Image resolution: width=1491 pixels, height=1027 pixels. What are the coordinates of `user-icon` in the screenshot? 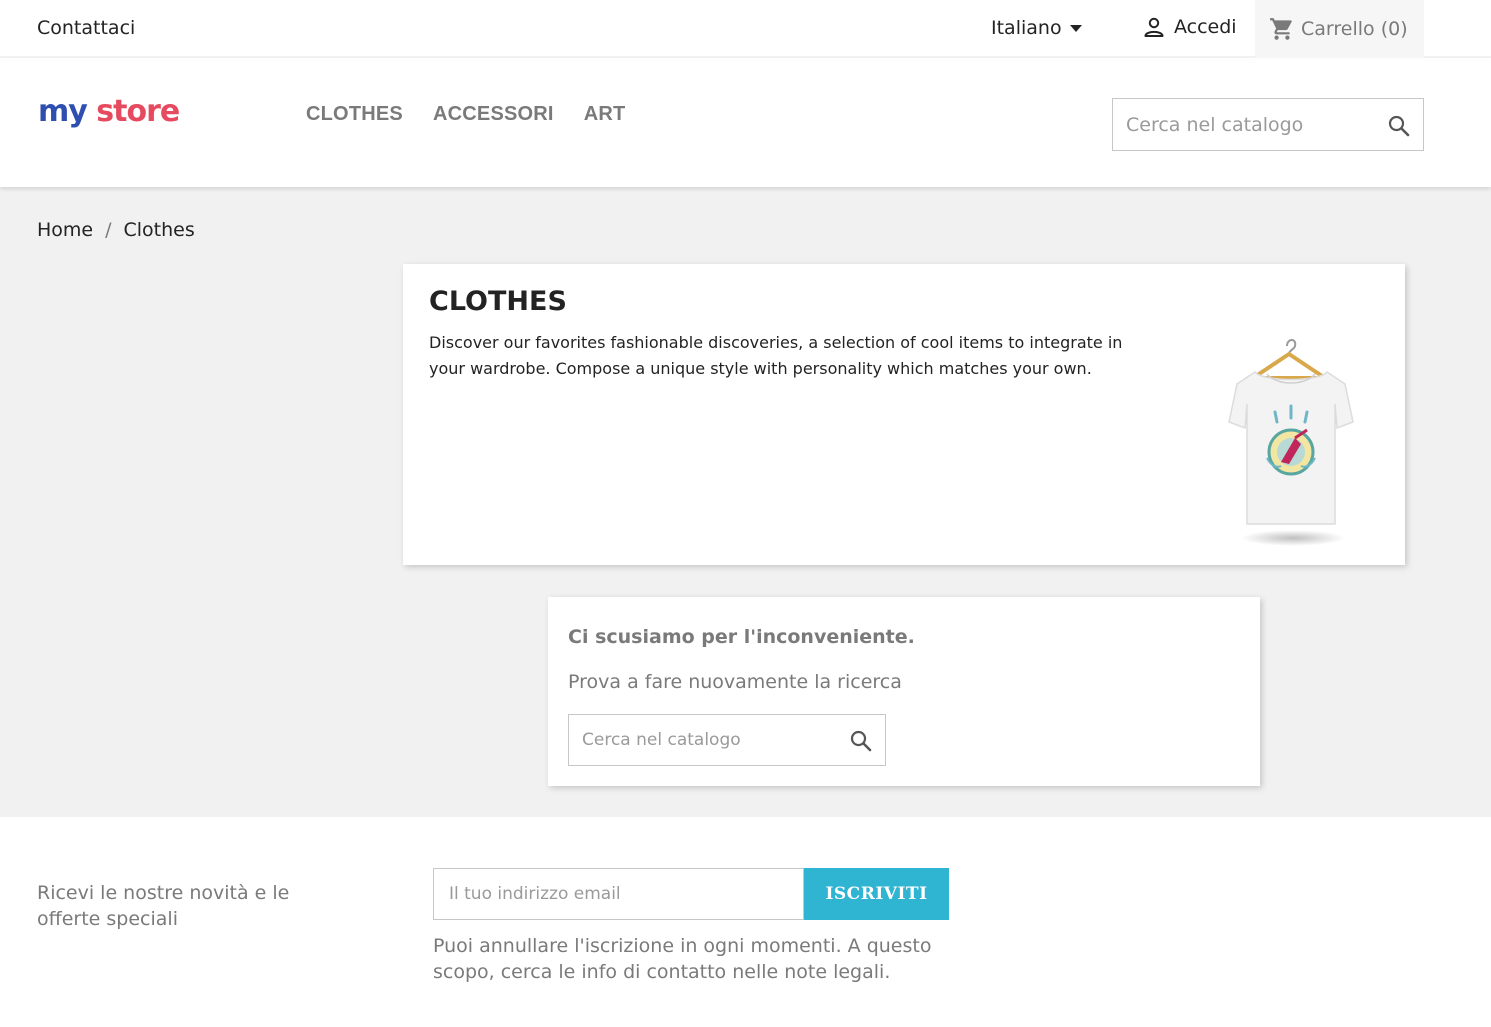 It's located at (1154, 27).